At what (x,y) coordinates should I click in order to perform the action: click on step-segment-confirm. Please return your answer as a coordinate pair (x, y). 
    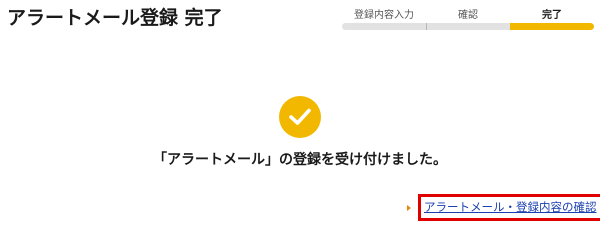
    Looking at the image, I should click on (468, 26).